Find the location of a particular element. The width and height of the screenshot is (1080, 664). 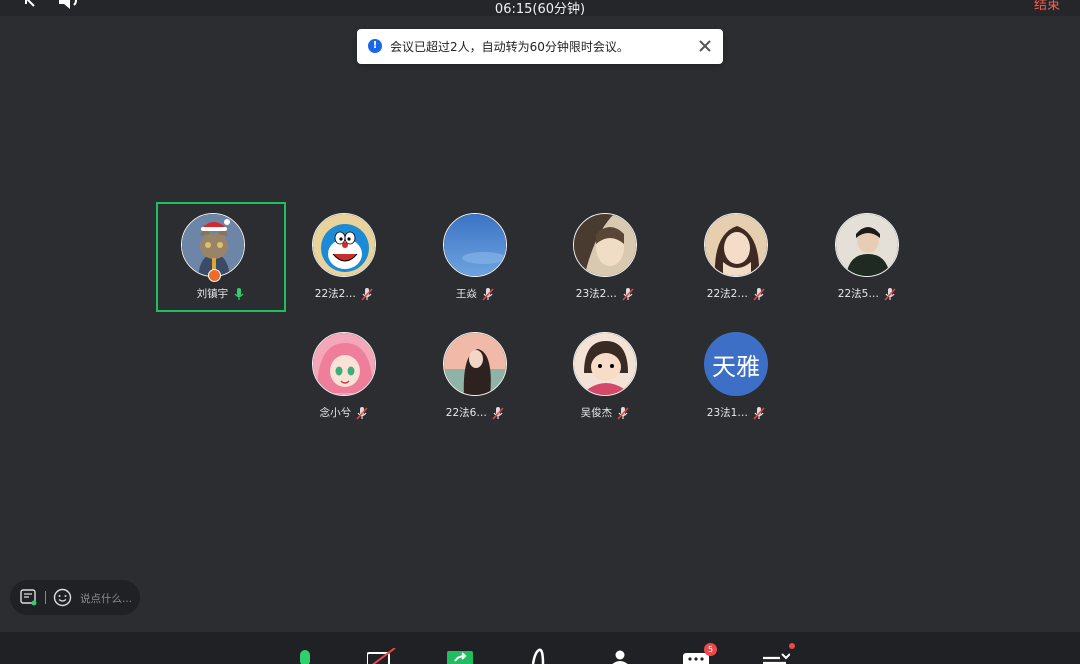

participant-tile: 王焱 is located at coordinates (477, 258).